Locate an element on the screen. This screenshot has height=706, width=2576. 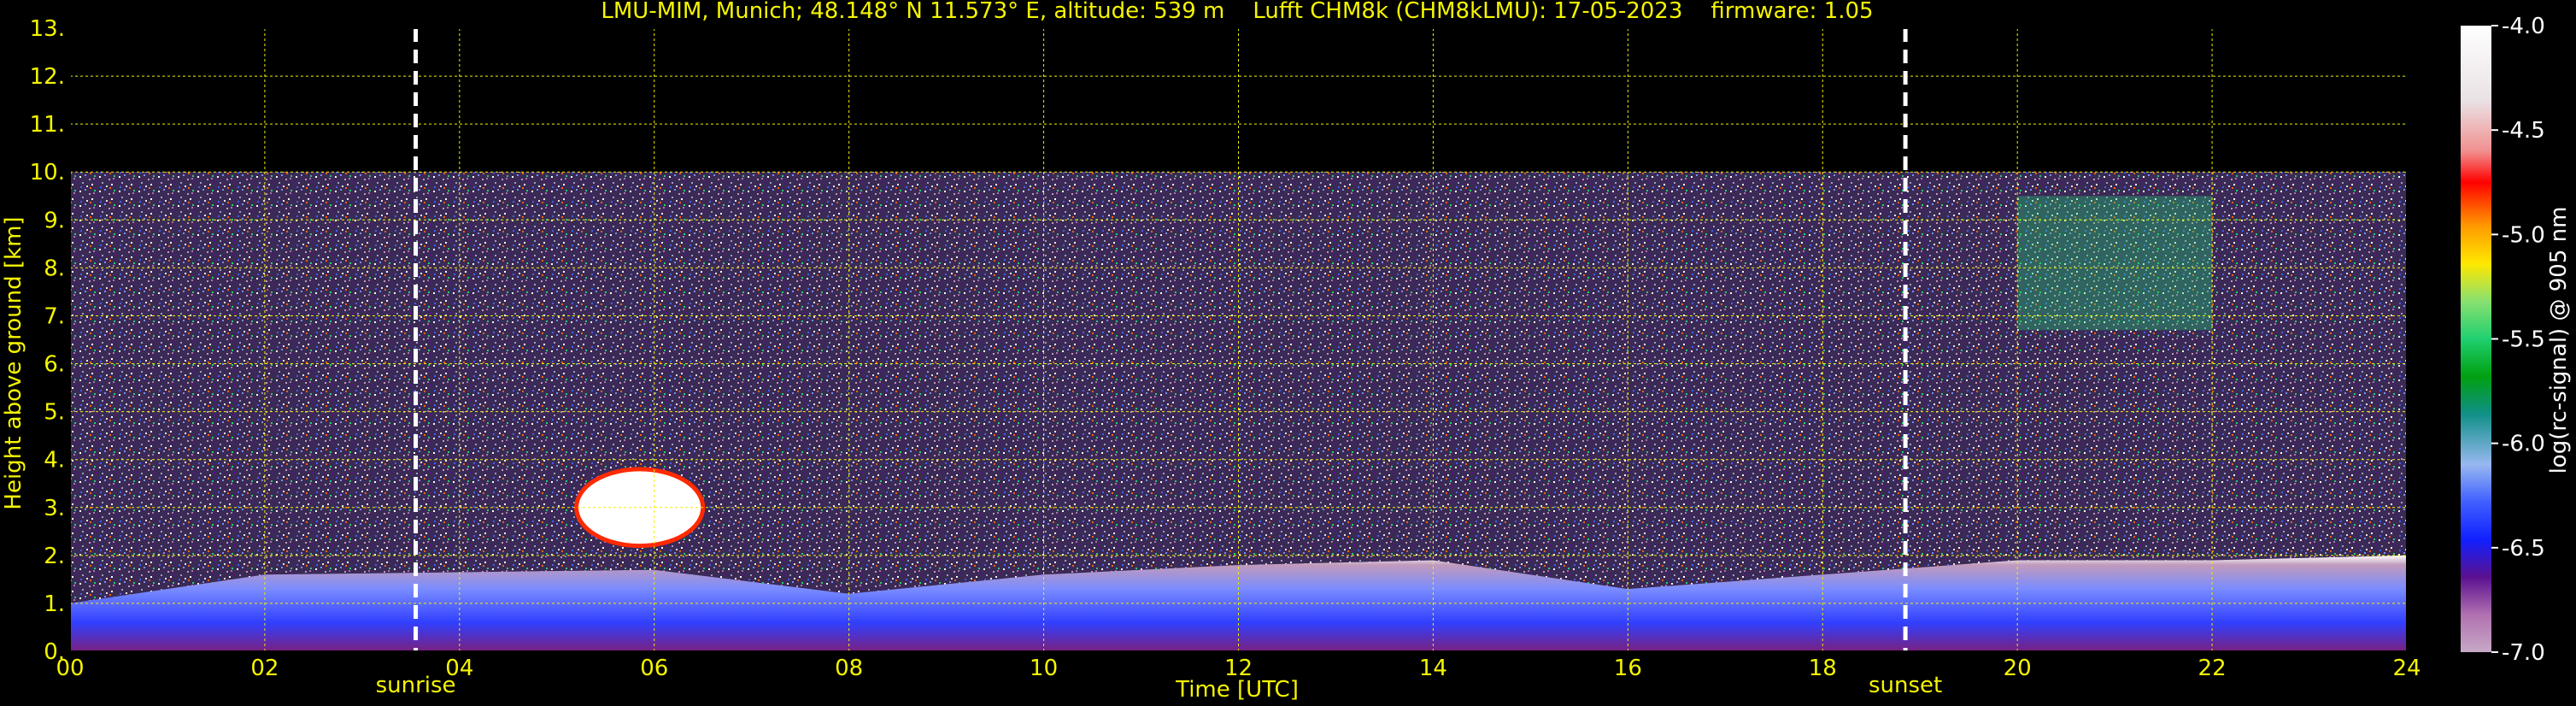
x-tick-label: 04 is located at coordinates (459, 668).